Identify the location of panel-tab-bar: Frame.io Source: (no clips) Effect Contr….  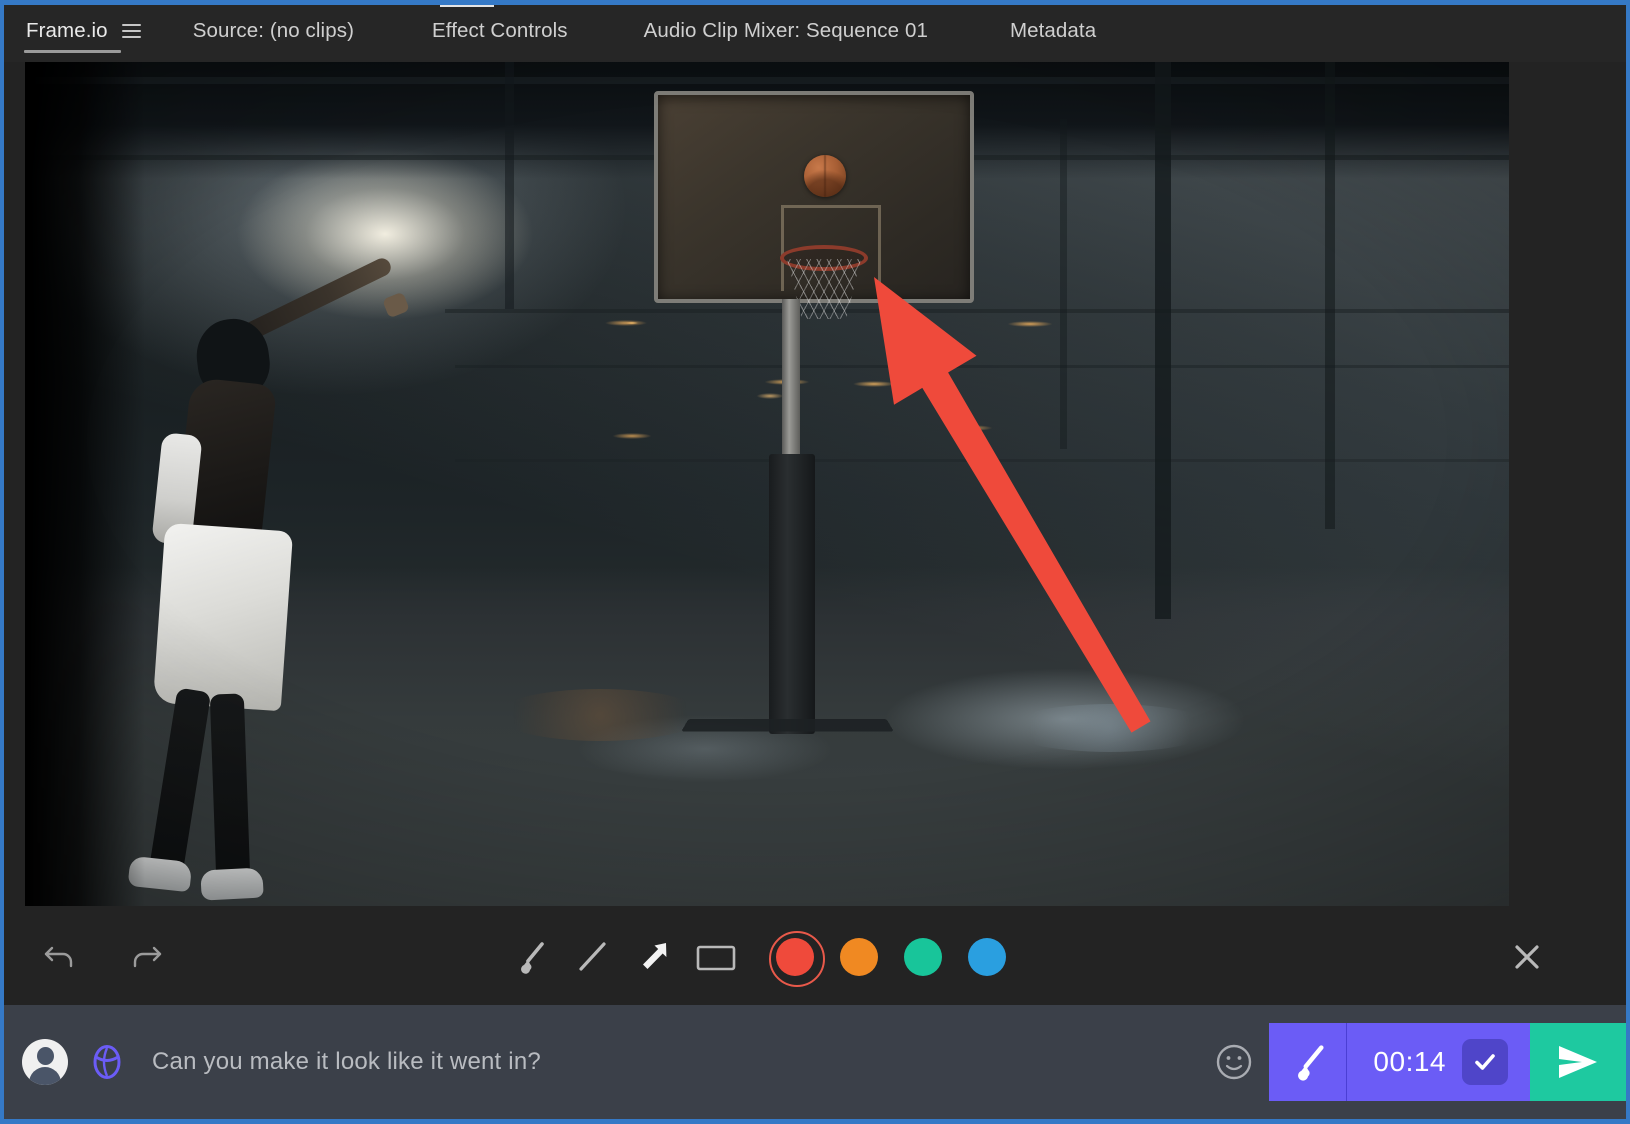
(815, 33).